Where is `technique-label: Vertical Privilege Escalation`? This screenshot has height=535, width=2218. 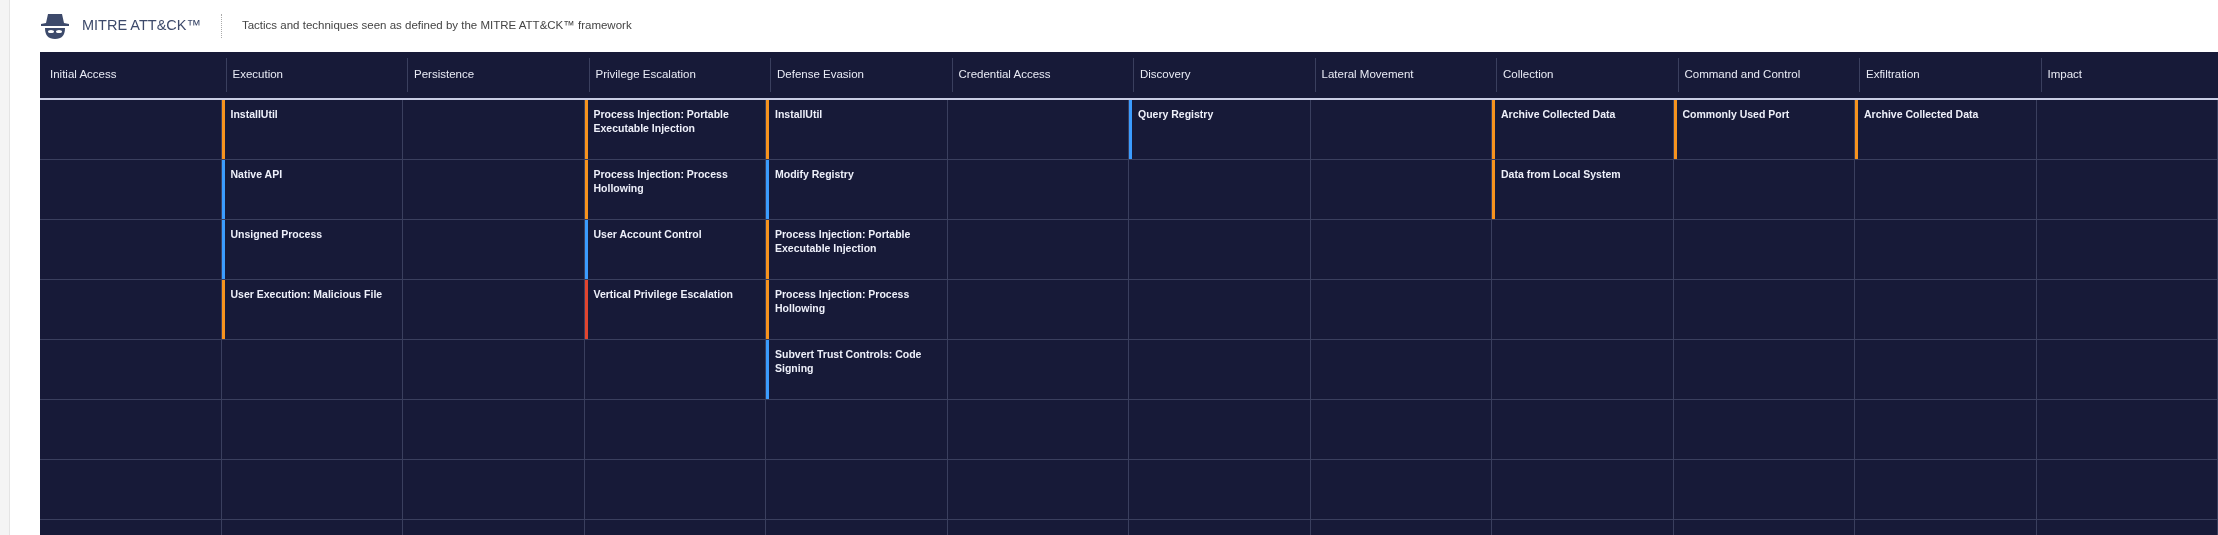 technique-label: Vertical Privilege Escalation is located at coordinates (662, 309).